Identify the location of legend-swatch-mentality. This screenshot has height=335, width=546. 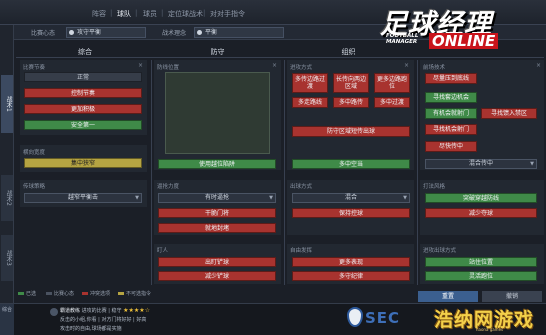
(49, 293).